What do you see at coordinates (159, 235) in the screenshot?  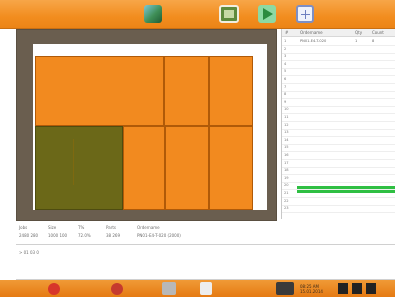 I see `info-value-ordername: PN01-E4-T-020 (2000)` at bounding box center [159, 235].